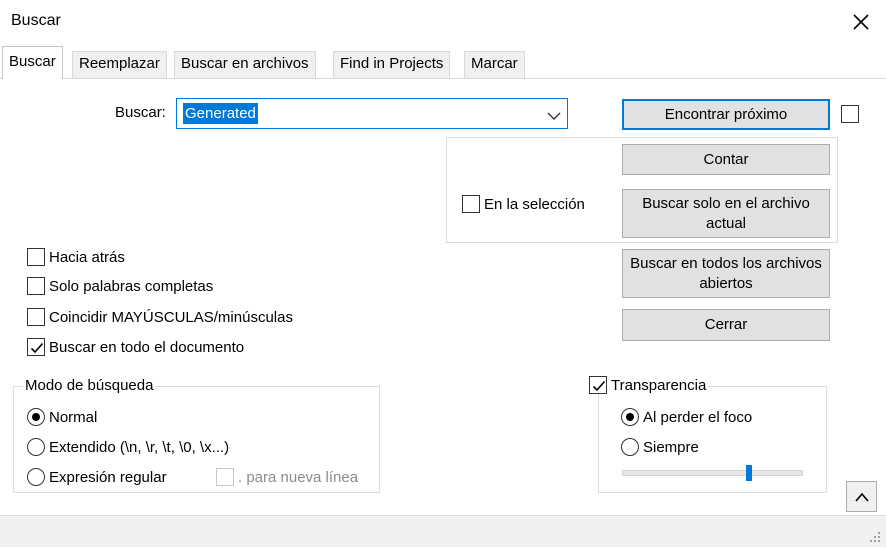 This screenshot has width=886, height=548. Describe the element at coordinates (372, 113) in the screenshot. I see `search-combobox: Generated` at that location.